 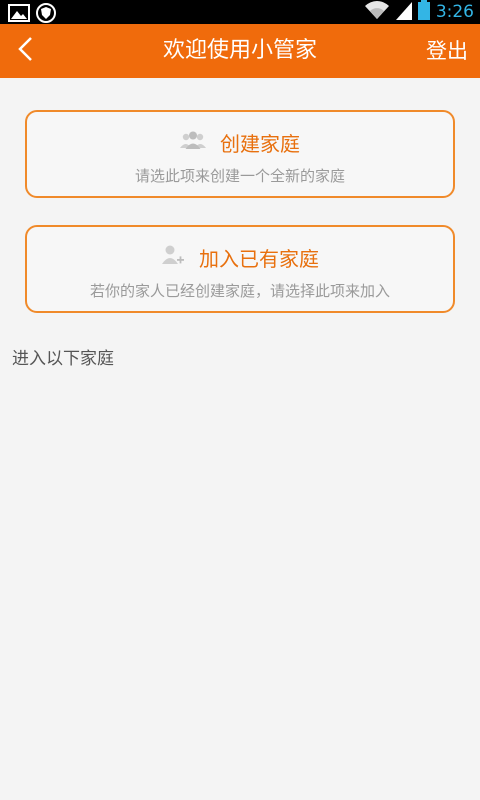 I want to click on create-family-subtitle: 请选此项来创建一个全新的家庭, so click(x=239, y=176).